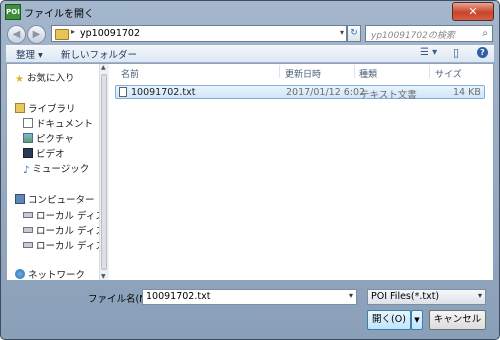 This screenshot has height=340, width=500. I want to click on computer-icon, so click(20, 199).